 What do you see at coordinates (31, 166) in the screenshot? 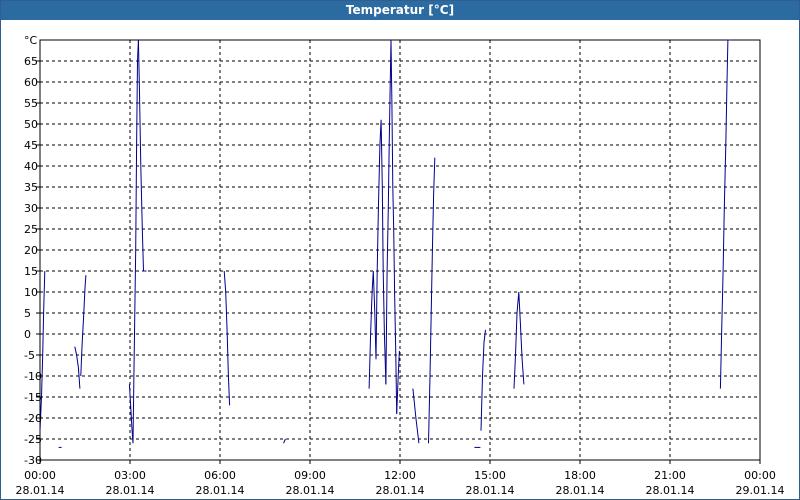
I see `y-tick-label: 40` at bounding box center [31, 166].